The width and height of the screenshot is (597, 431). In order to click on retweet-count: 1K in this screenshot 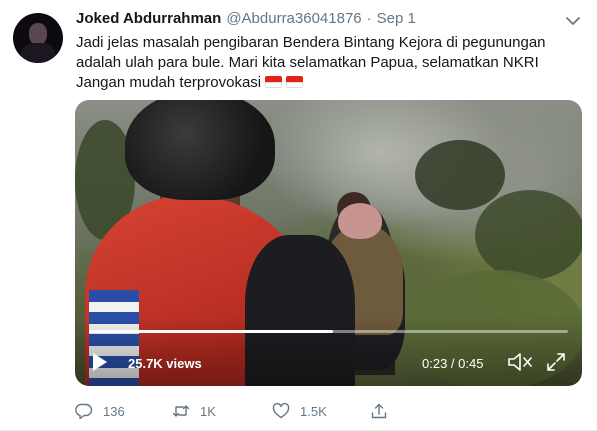, I will do `click(208, 411)`.